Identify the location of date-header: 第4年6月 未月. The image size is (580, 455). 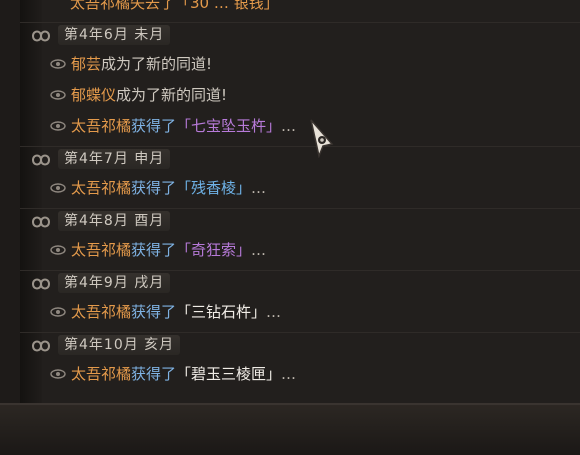
(300, 36).